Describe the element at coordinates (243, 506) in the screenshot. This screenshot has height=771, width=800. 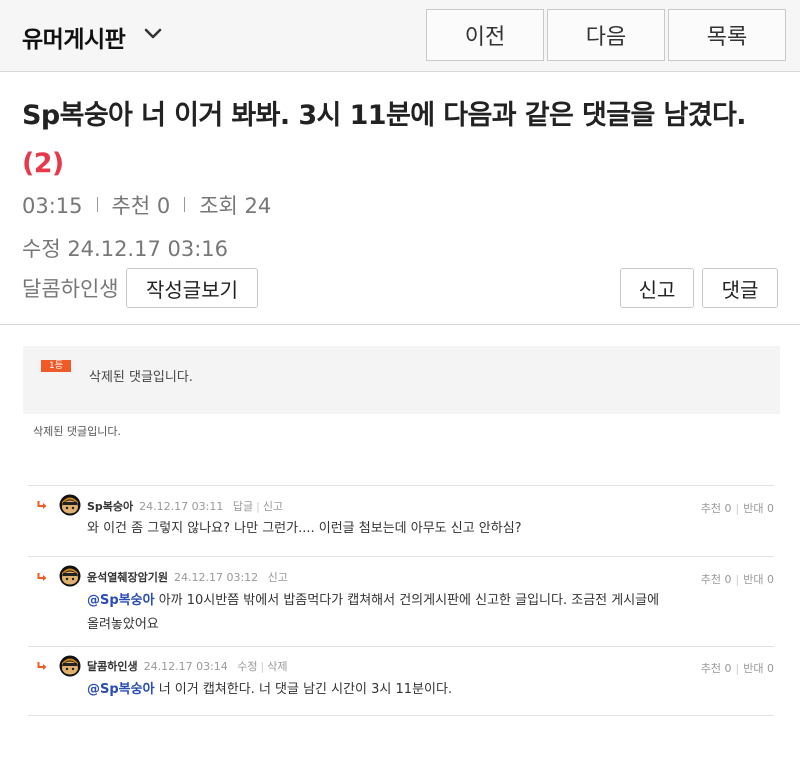
I see `reply-link: 답글` at that location.